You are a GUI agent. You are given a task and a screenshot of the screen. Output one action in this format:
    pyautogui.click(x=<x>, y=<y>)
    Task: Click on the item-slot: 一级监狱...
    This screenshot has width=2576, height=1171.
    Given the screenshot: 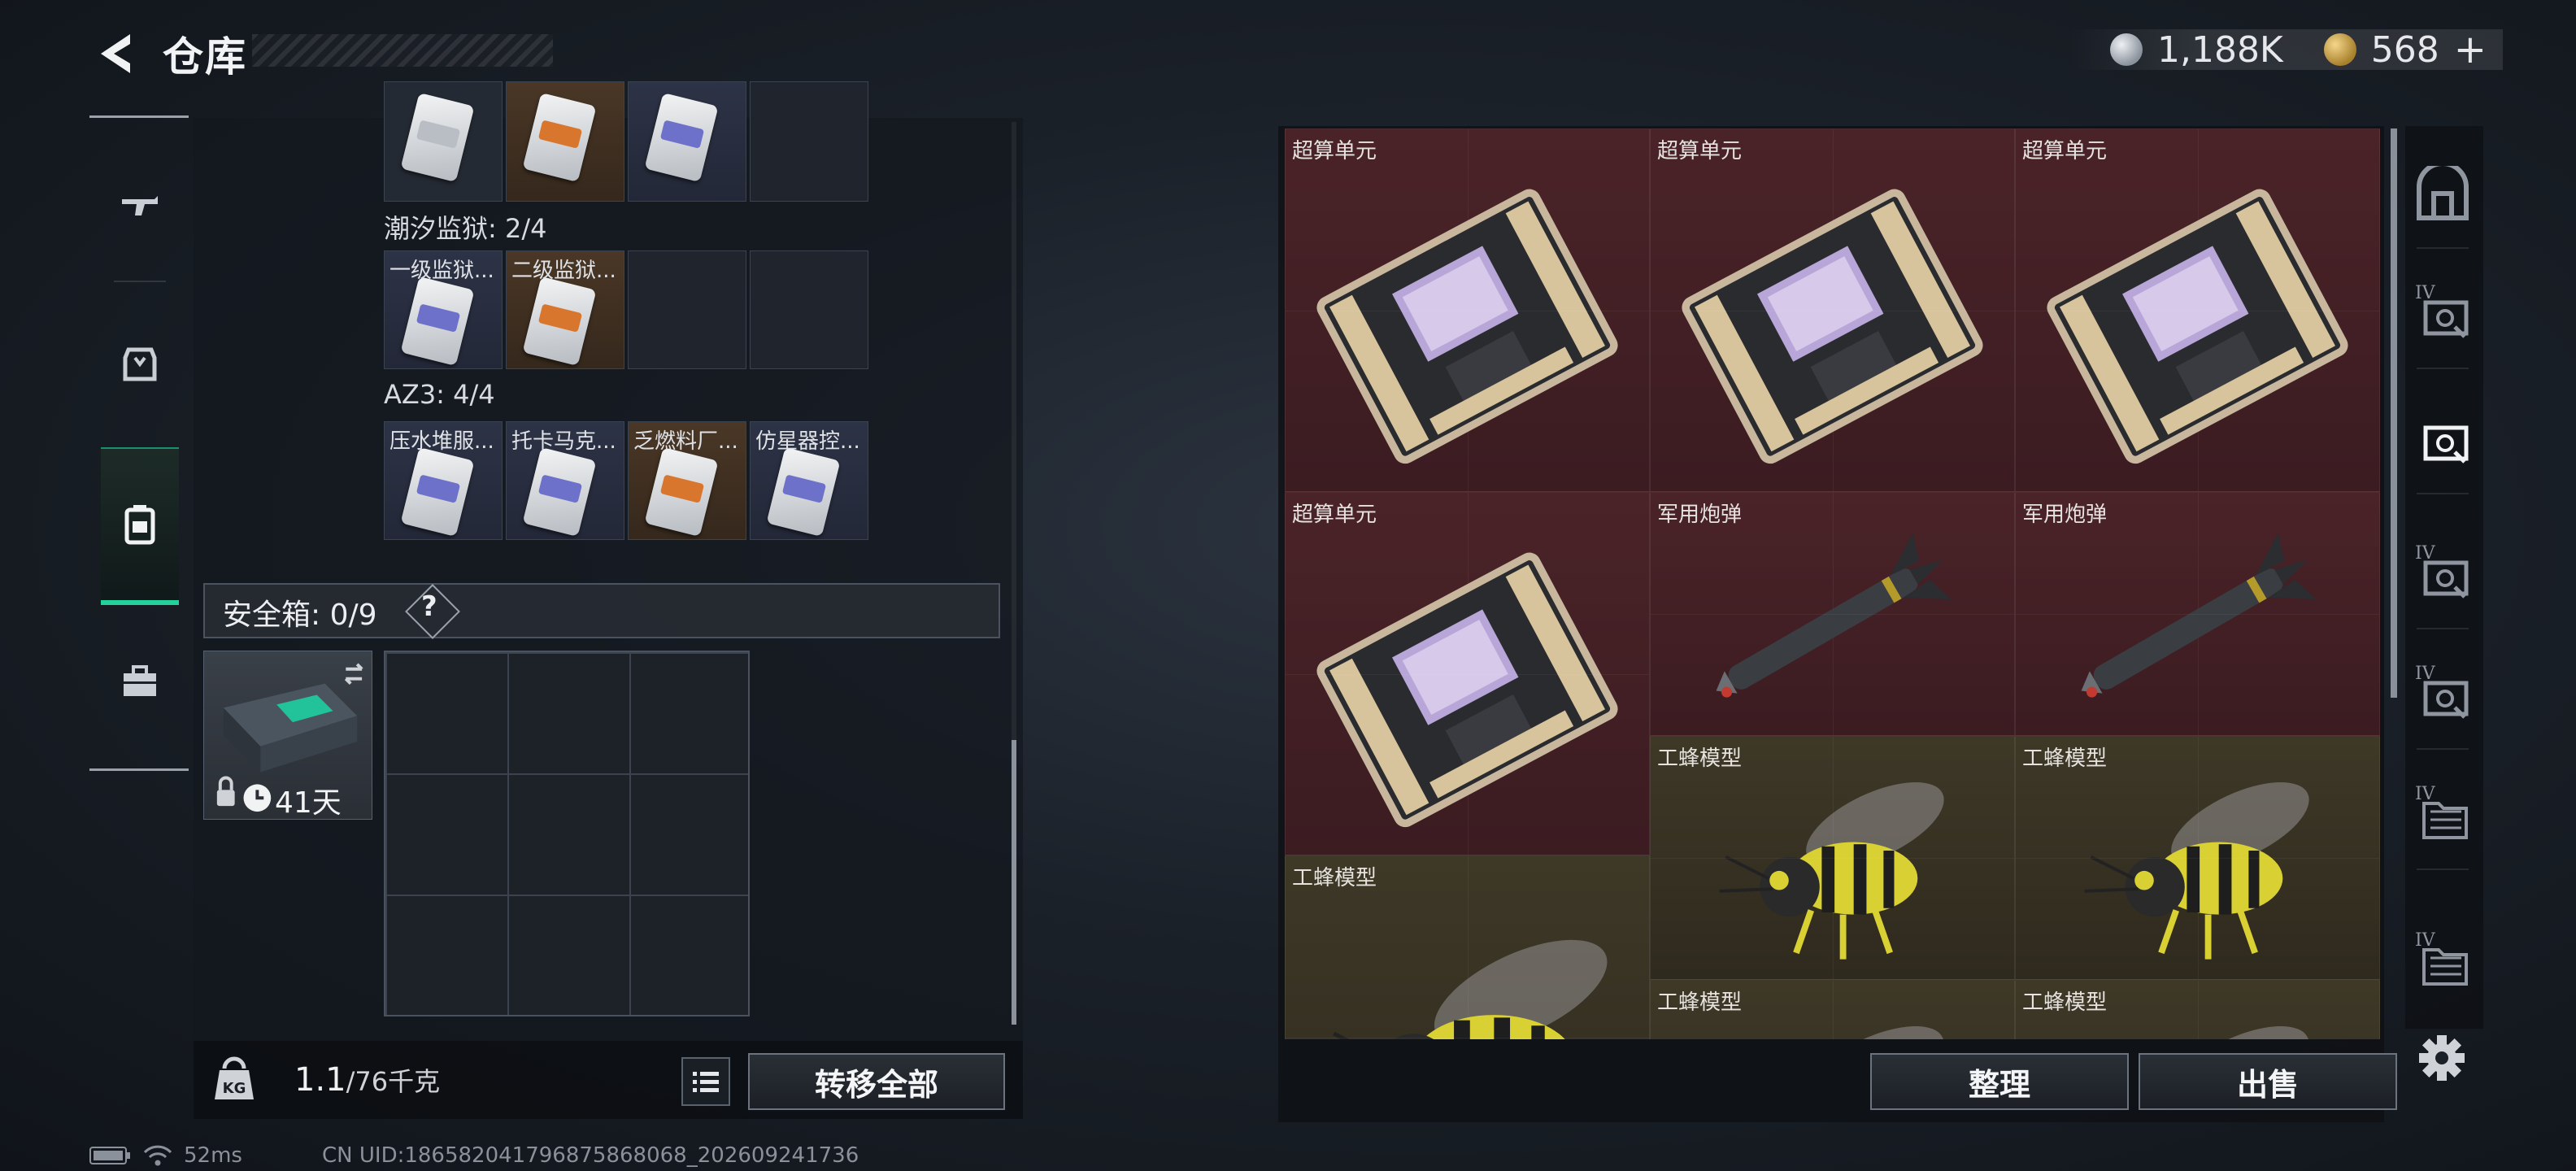 What is the action you would take?
    pyautogui.click(x=444, y=309)
    